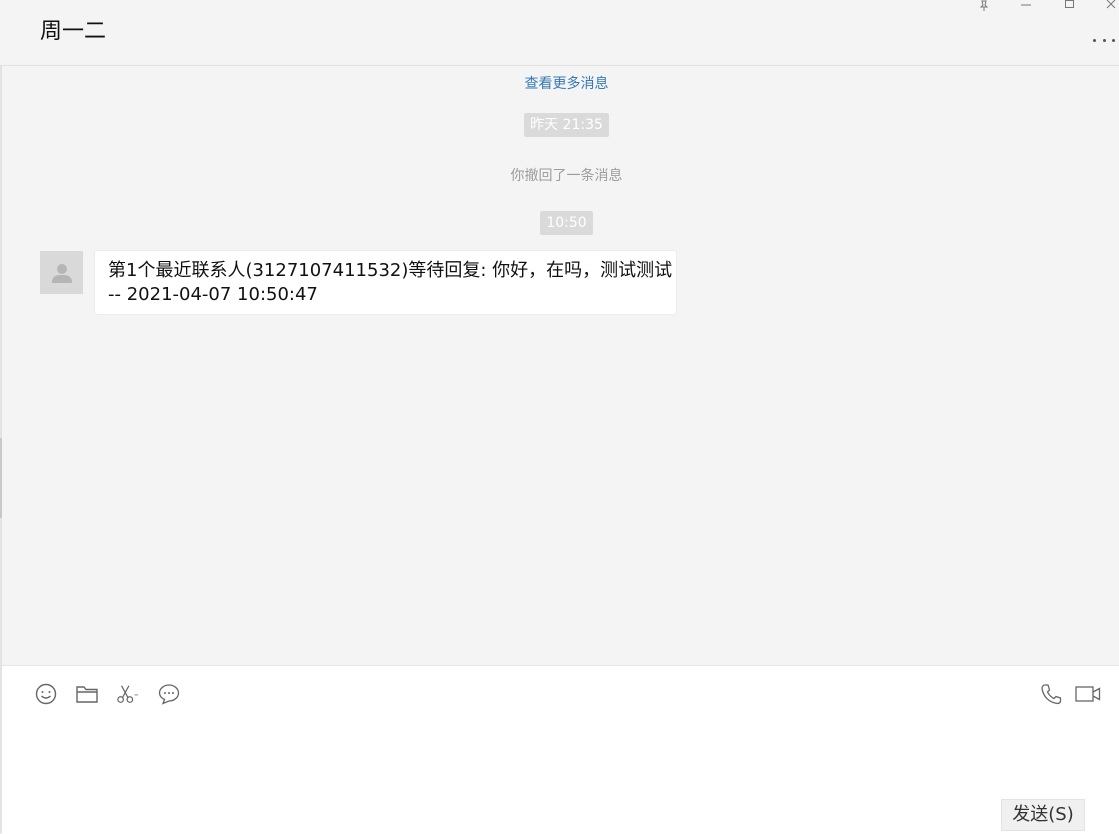 This screenshot has width=1119, height=834. I want to click on timestamp-chip: 10:50, so click(566, 223).